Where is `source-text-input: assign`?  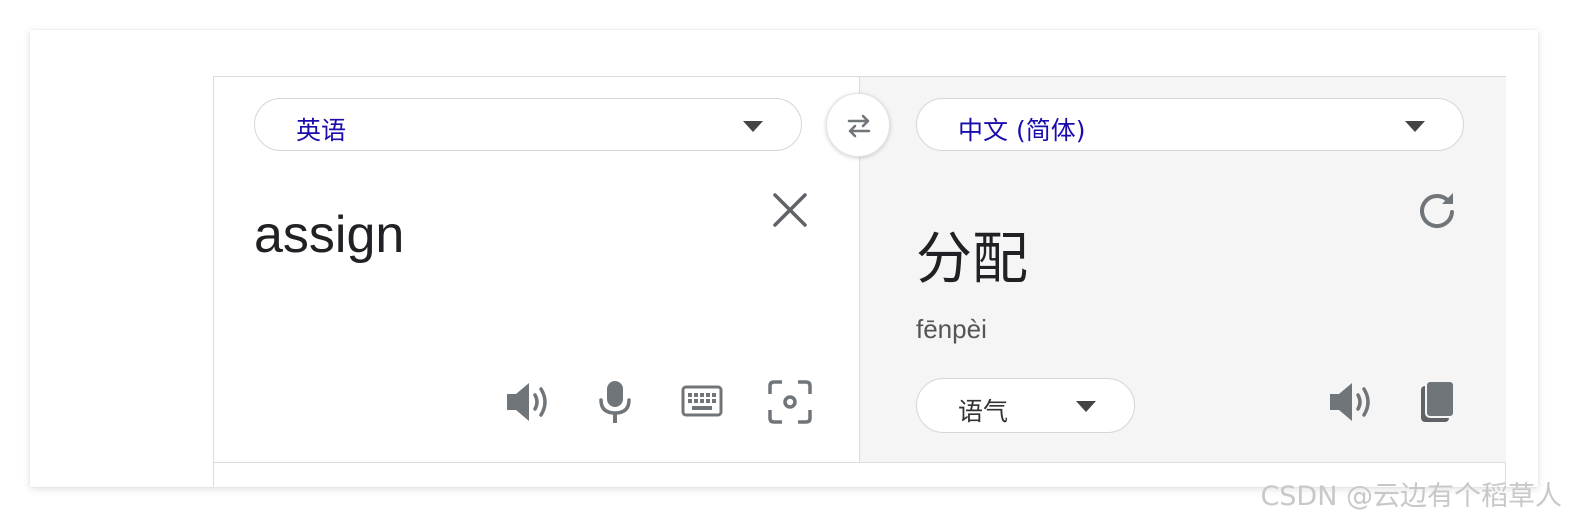 source-text-input: assign is located at coordinates (329, 235).